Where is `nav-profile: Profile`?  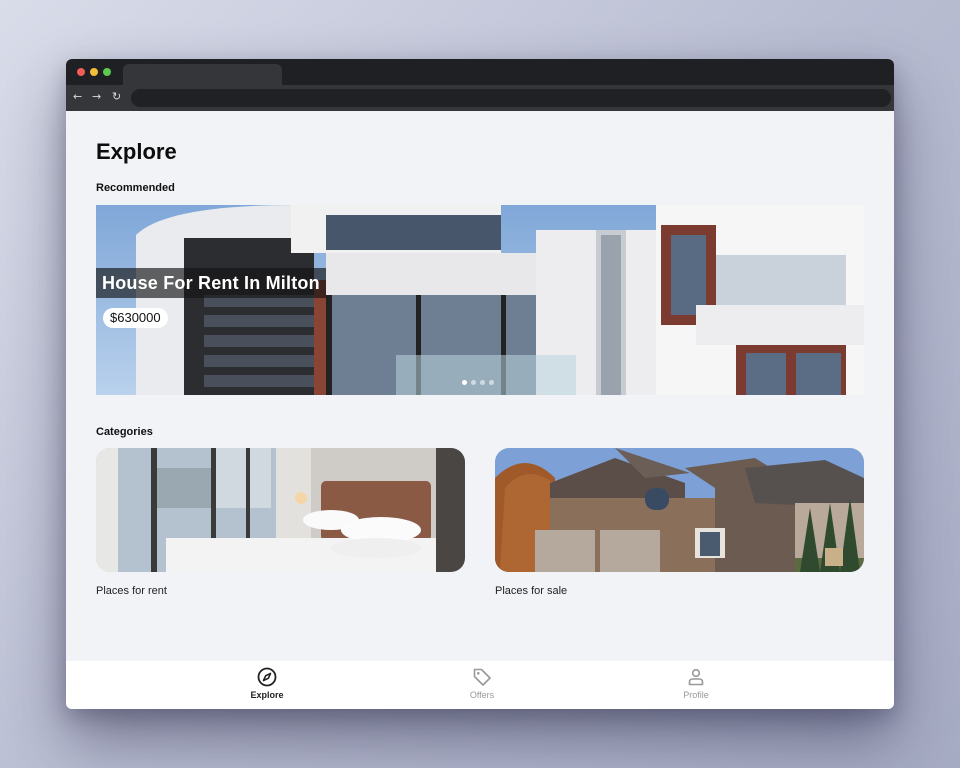 nav-profile: Profile is located at coordinates (696, 683).